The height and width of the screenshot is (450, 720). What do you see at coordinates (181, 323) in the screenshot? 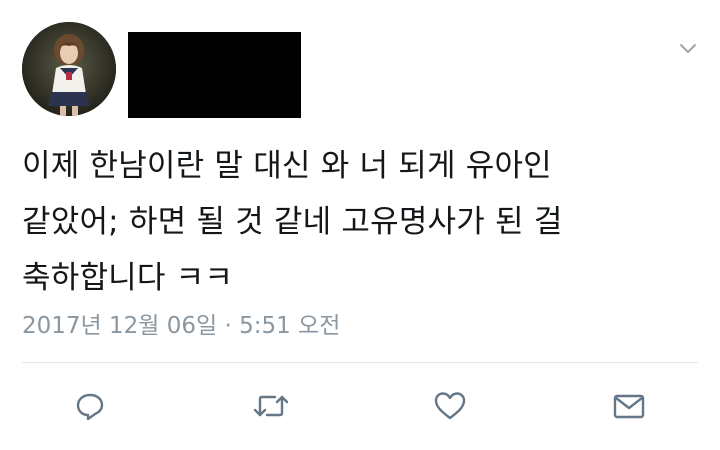
I see `tweet-timestamp: 2017년 12월 06일 · 5:51 오전` at bounding box center [181, 323].